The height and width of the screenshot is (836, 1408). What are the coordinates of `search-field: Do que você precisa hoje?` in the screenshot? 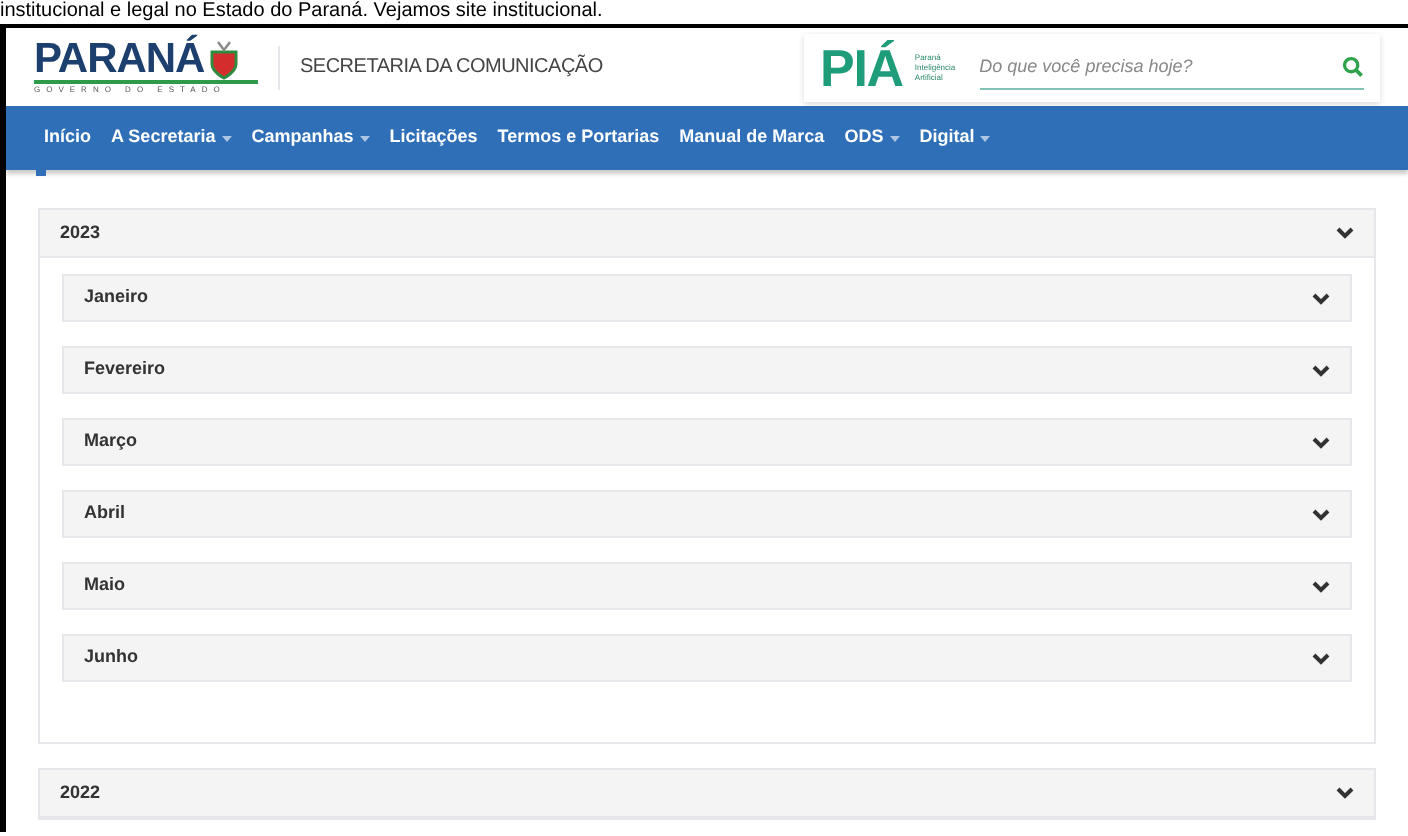 It's located at (1160, 66).